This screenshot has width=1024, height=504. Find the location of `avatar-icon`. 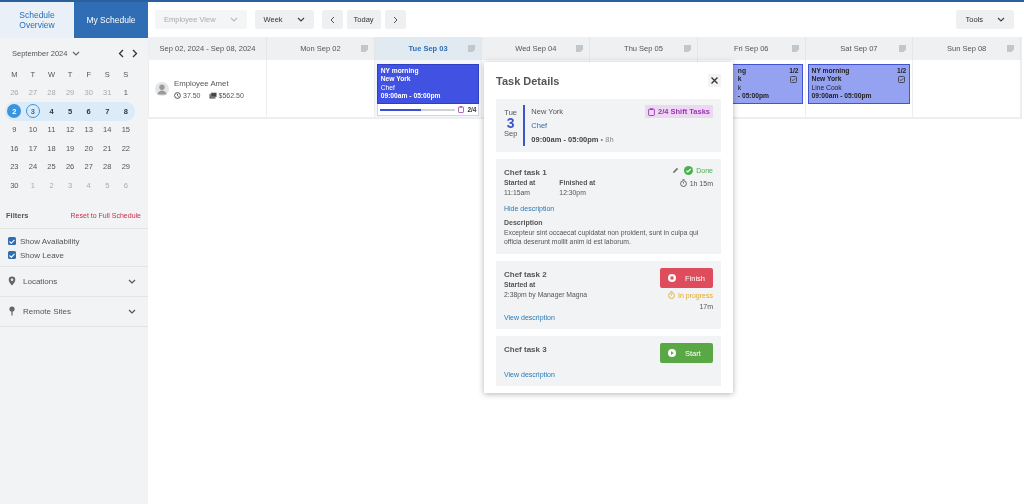

avatar-icon is located at coordinates (162, 88).